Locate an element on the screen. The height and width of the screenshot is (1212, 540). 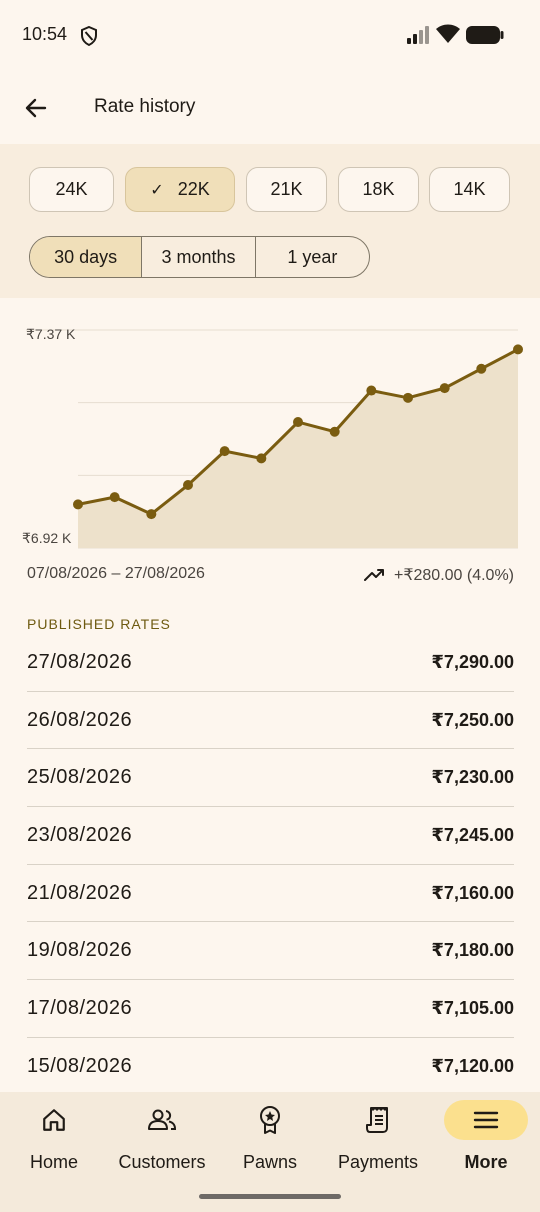
rate-date: 15/08/2026 is located at coordinates (80, 1065).